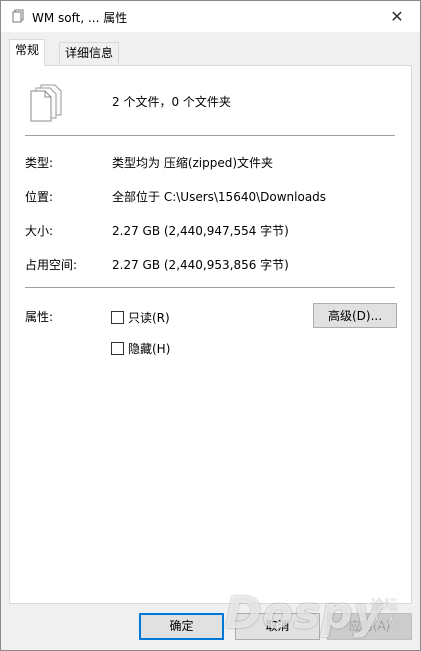  Describe the element at coordinates (46, 103) in the screenshot. I see `multiple-files-icon` at that location.